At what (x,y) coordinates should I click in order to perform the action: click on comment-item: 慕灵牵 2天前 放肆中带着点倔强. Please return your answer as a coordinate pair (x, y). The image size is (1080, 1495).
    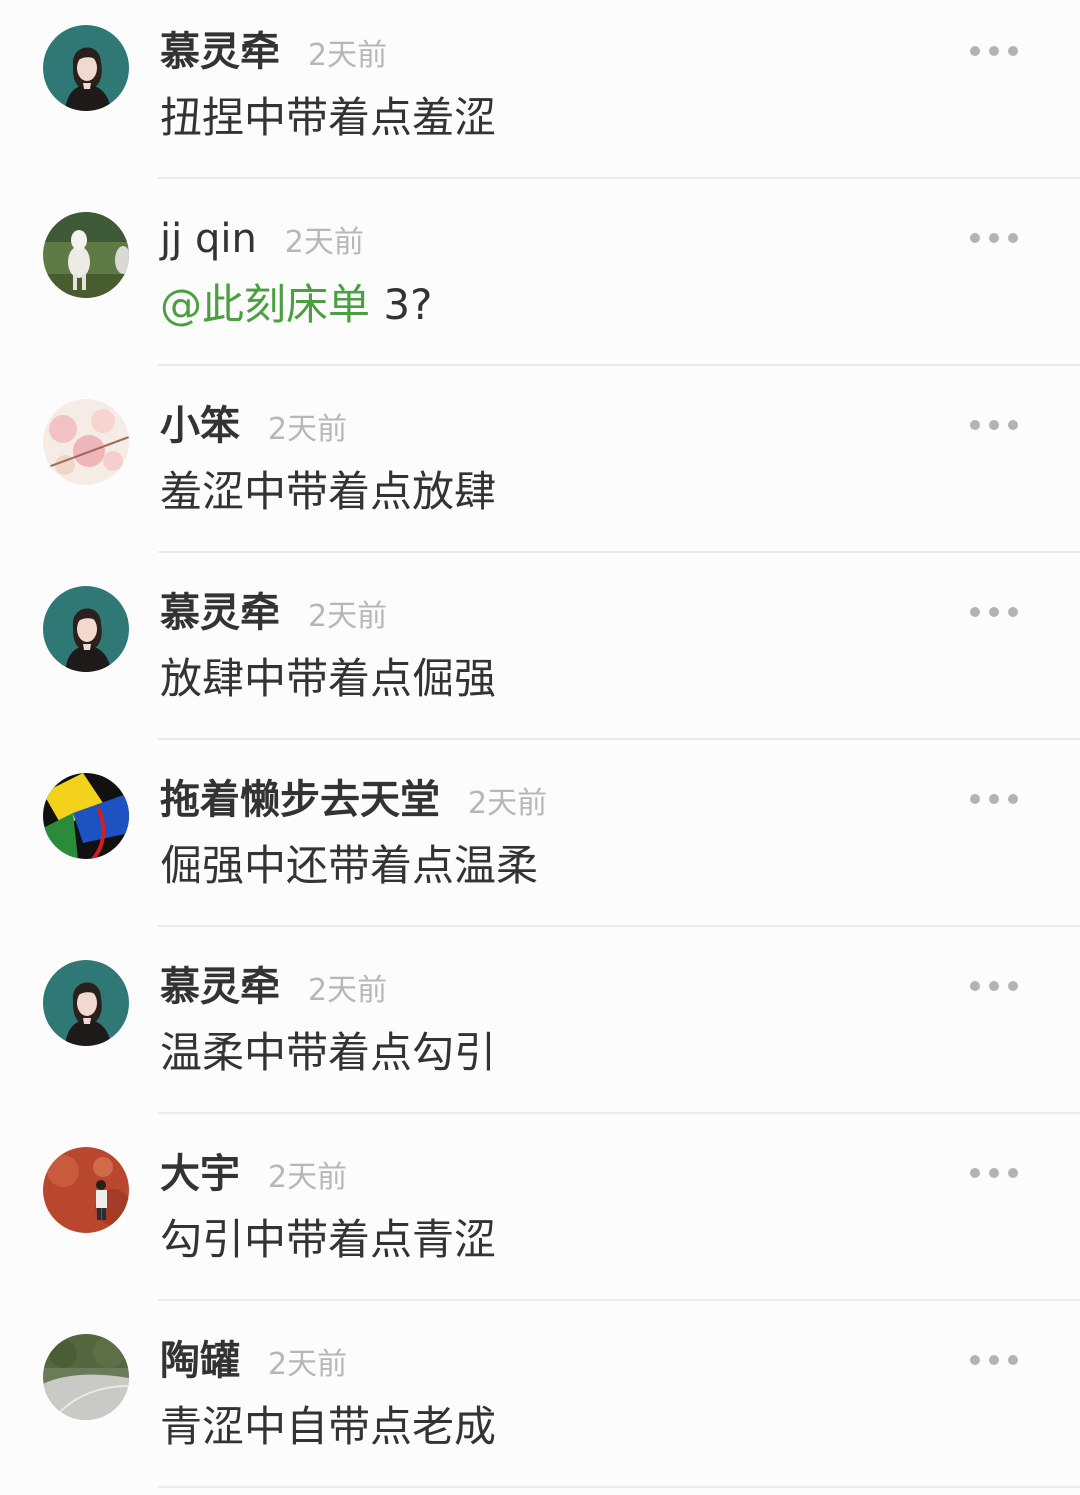
    Looking at the image, I should click on (540, 654).